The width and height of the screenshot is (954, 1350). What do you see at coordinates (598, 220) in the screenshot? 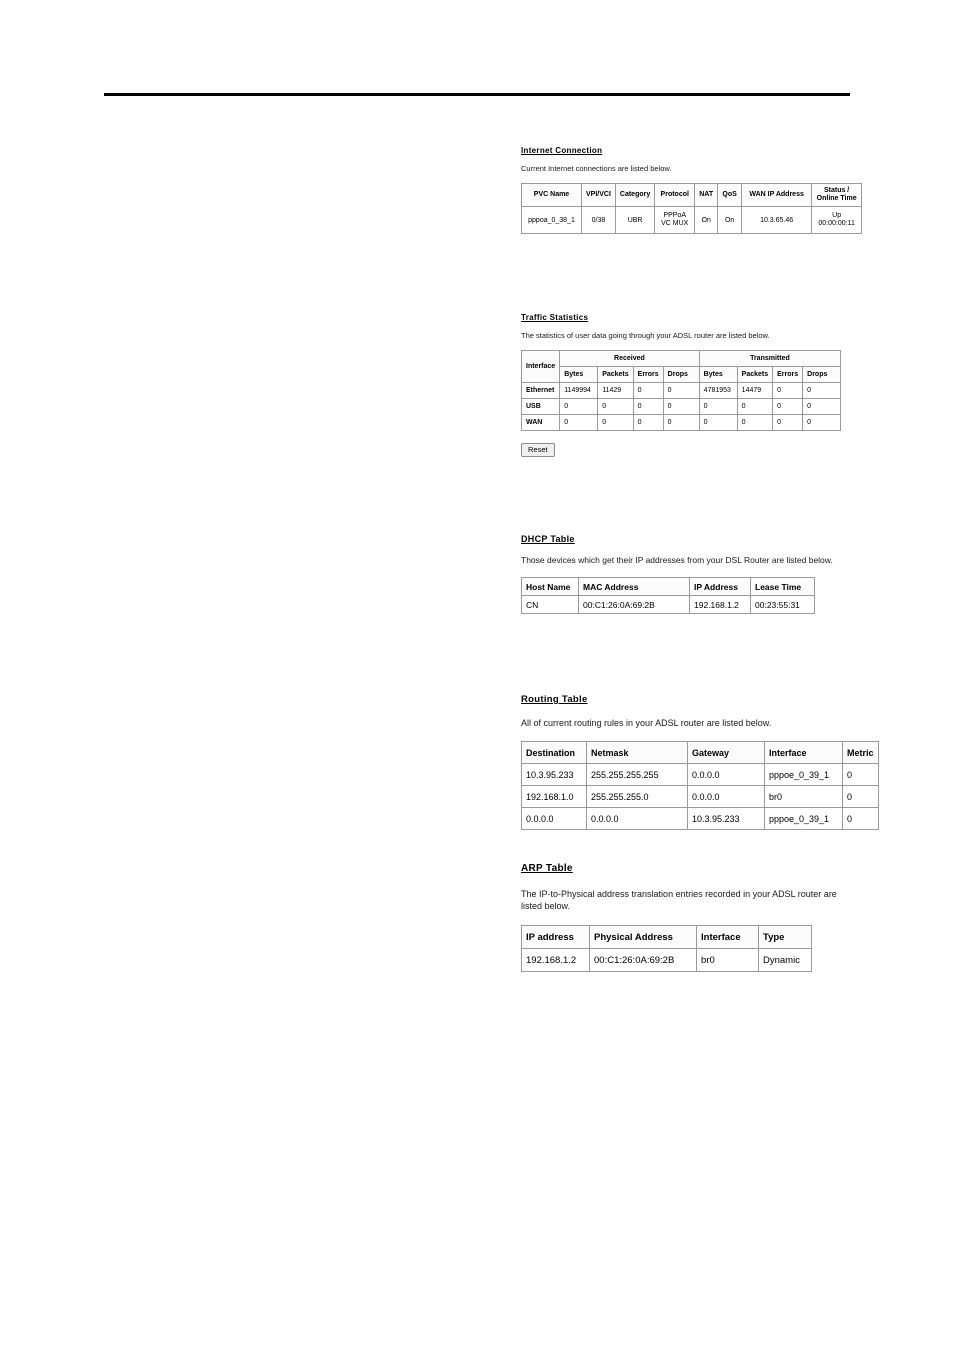
I see `cell-vpi-vci: 0/38` at bounding box center [598, 220].